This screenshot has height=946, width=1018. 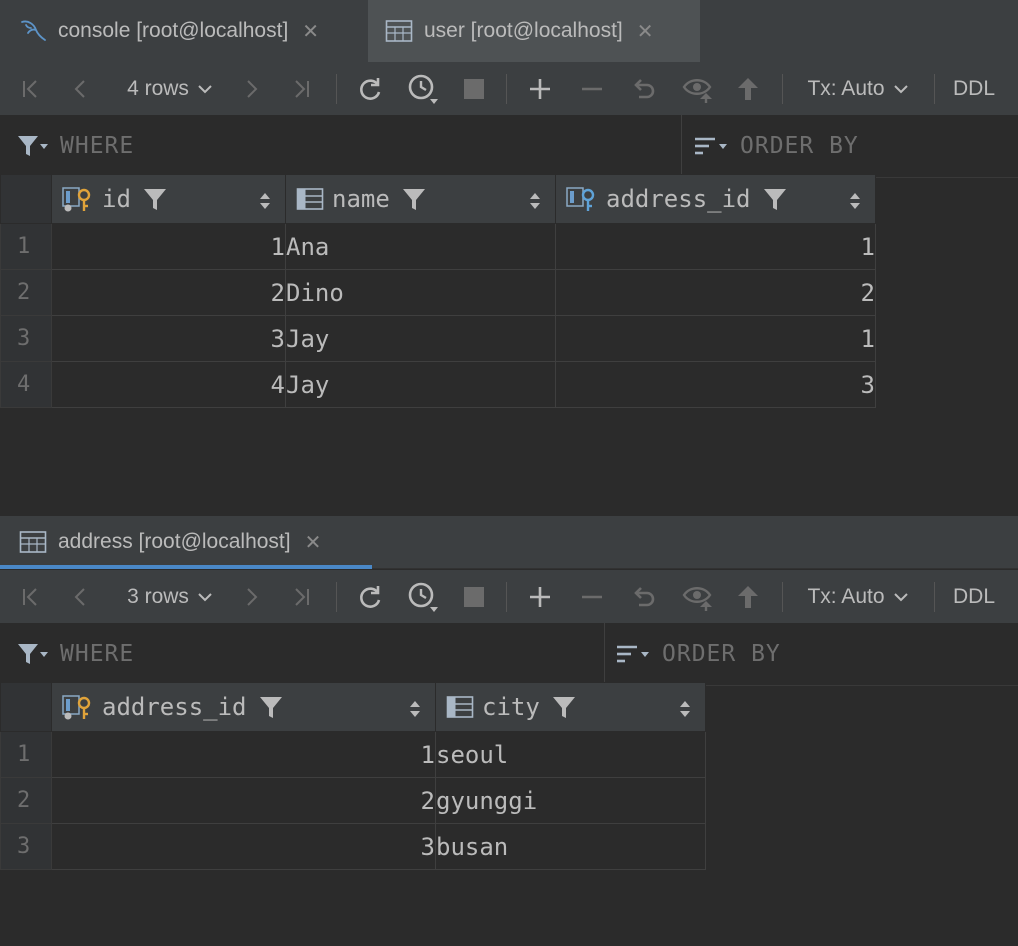 I want to click on table-row: 2 2 Dino 2, so click(x=438, y=292).